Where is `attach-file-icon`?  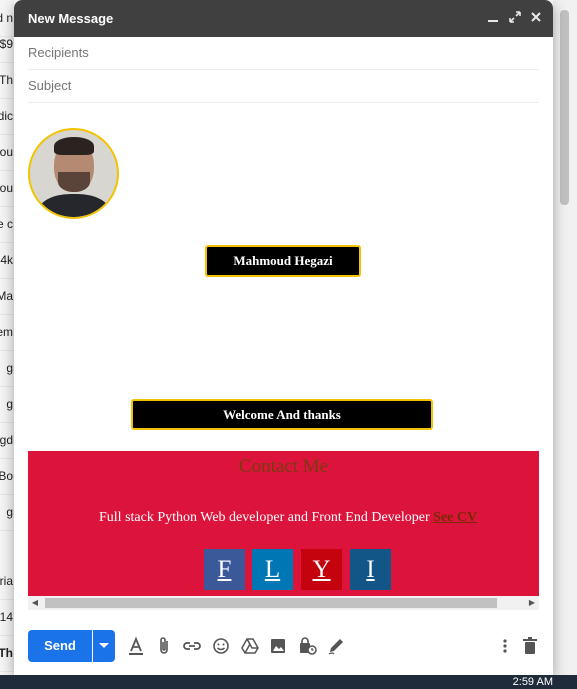
attach-file-icon is located at coordinates (164, 646).